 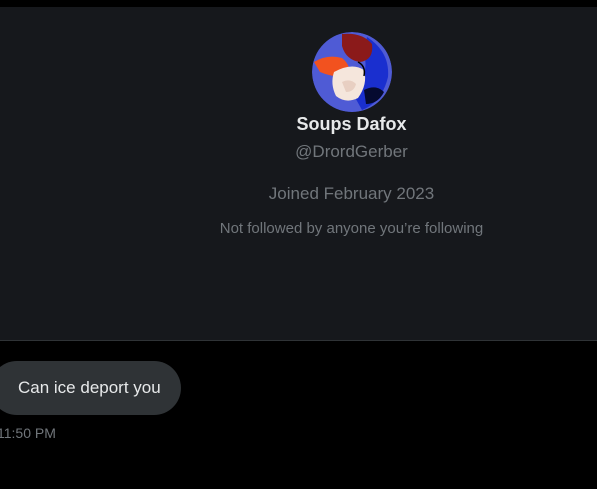 What do you see at coordinates (298, 124) in the screenshot?
I see `profile-display-name: Soups Dafox` at bounding box center [298, 124].